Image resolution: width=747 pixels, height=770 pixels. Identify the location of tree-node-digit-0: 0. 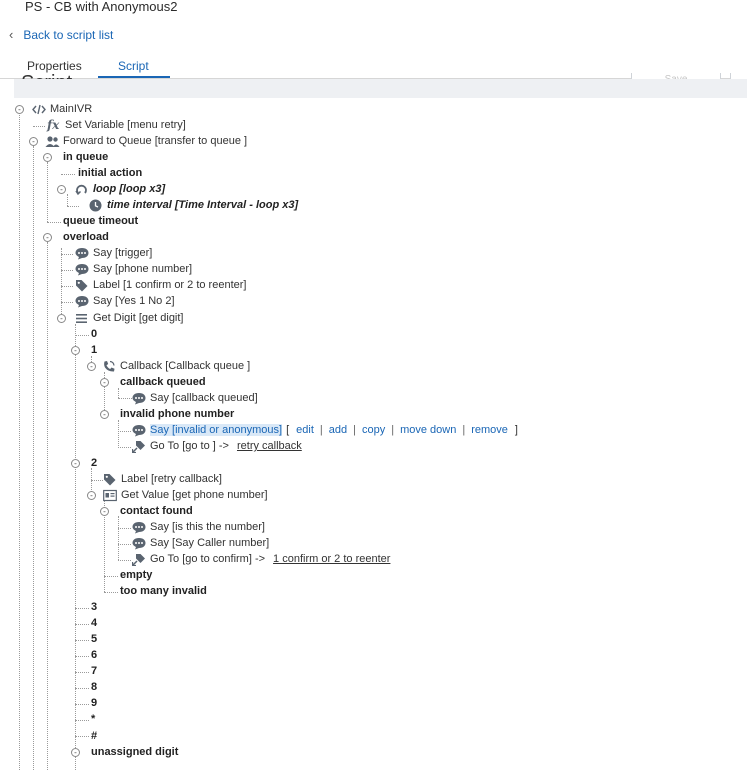
(94, 334).